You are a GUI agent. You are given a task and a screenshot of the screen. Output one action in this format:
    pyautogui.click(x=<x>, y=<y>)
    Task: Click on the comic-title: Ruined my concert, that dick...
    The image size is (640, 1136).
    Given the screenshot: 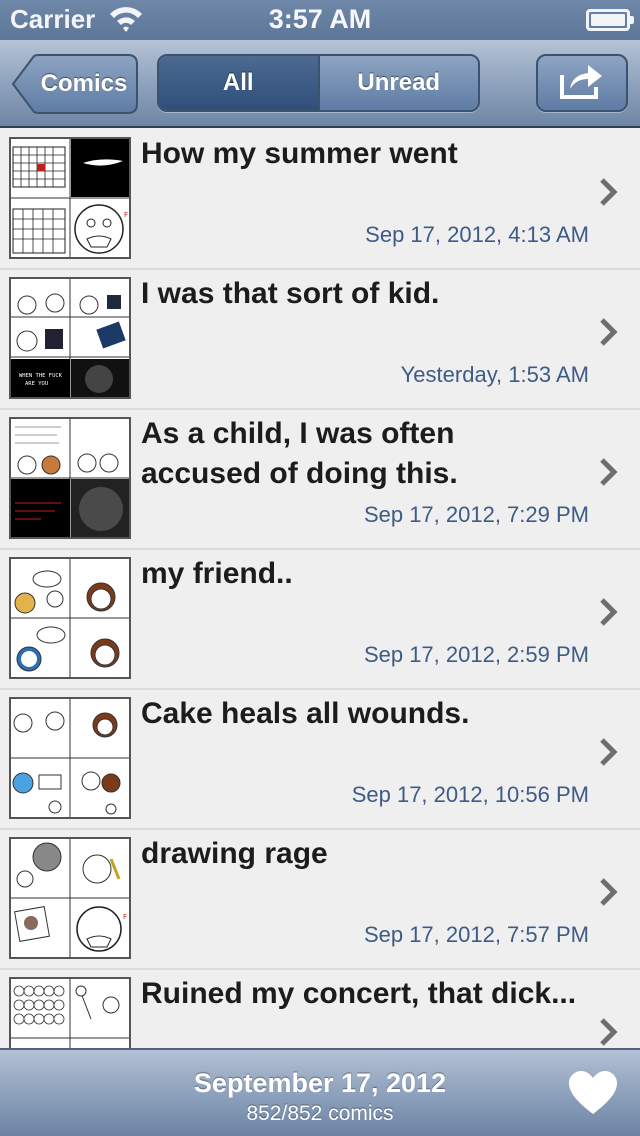 What is the action you would take?
    pyautogui.click(x=359, y=993)
    